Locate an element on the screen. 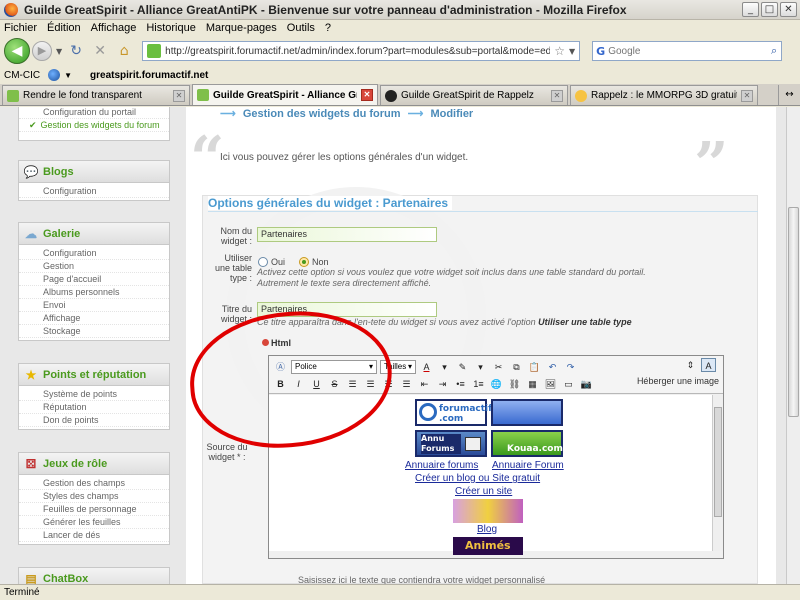 The width and height of the screenshot is (800, 600). bookmark-star-icon: ☆ is located at coordinates (559, 51).